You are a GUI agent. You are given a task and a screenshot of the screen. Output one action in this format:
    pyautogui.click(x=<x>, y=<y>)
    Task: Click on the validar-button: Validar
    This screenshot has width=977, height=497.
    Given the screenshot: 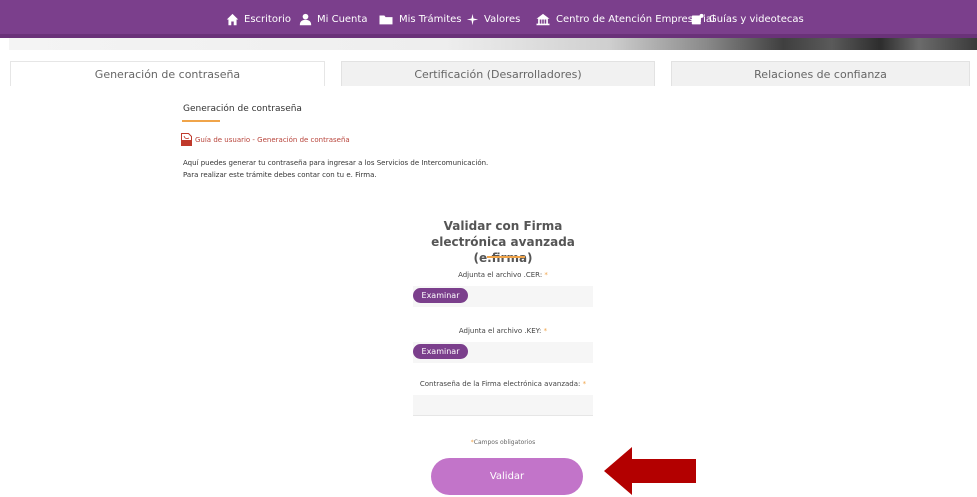 What is the action you would take?
    pyautogui.click(x=507, y=476)
    